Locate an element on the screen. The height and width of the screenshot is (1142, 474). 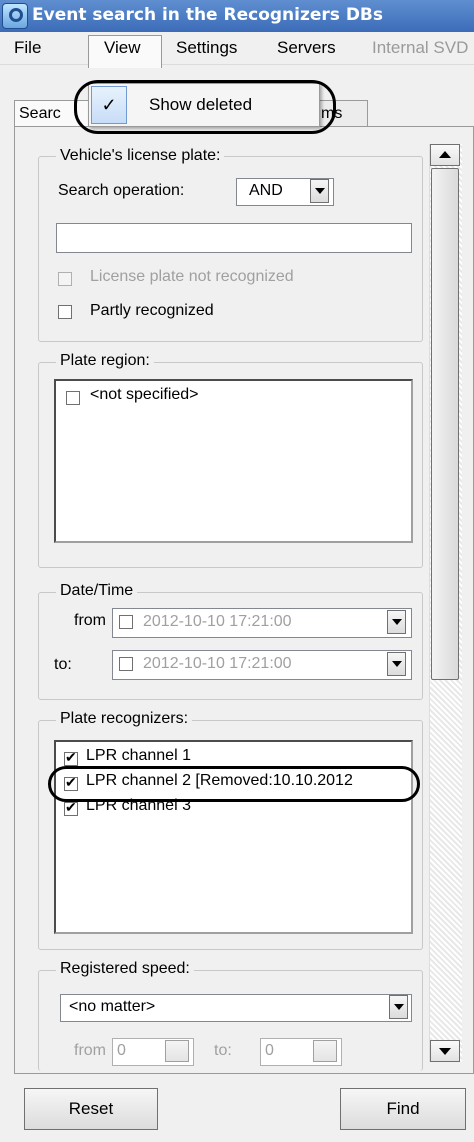
scroll-down-button is located at coordinates (445, 1051).